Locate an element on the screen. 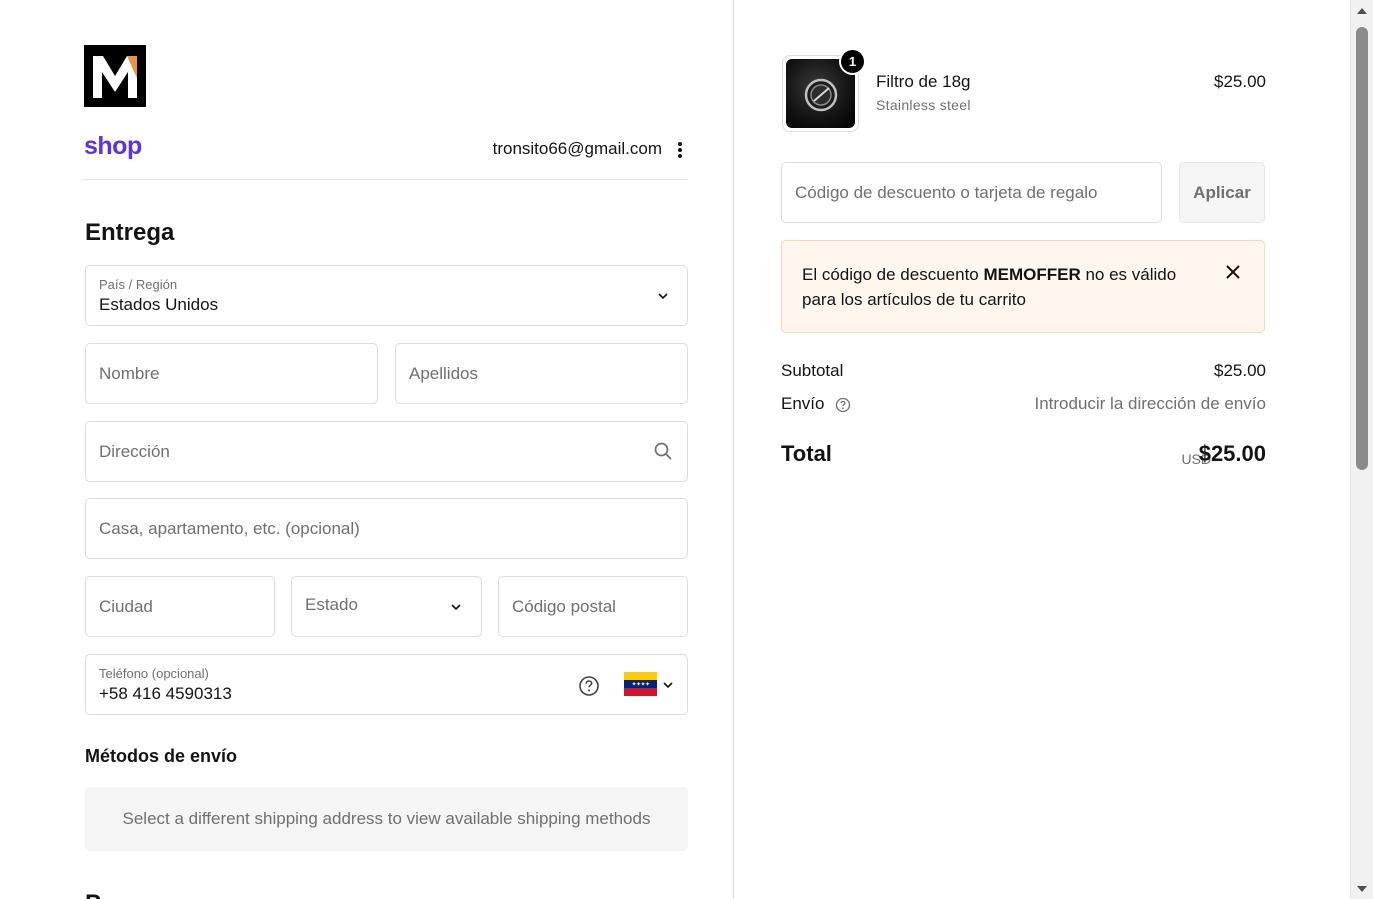 The width and height of the screenshot is (1373, 899). first-name-placeholder: Nombre is located at coordinates (129, 373).